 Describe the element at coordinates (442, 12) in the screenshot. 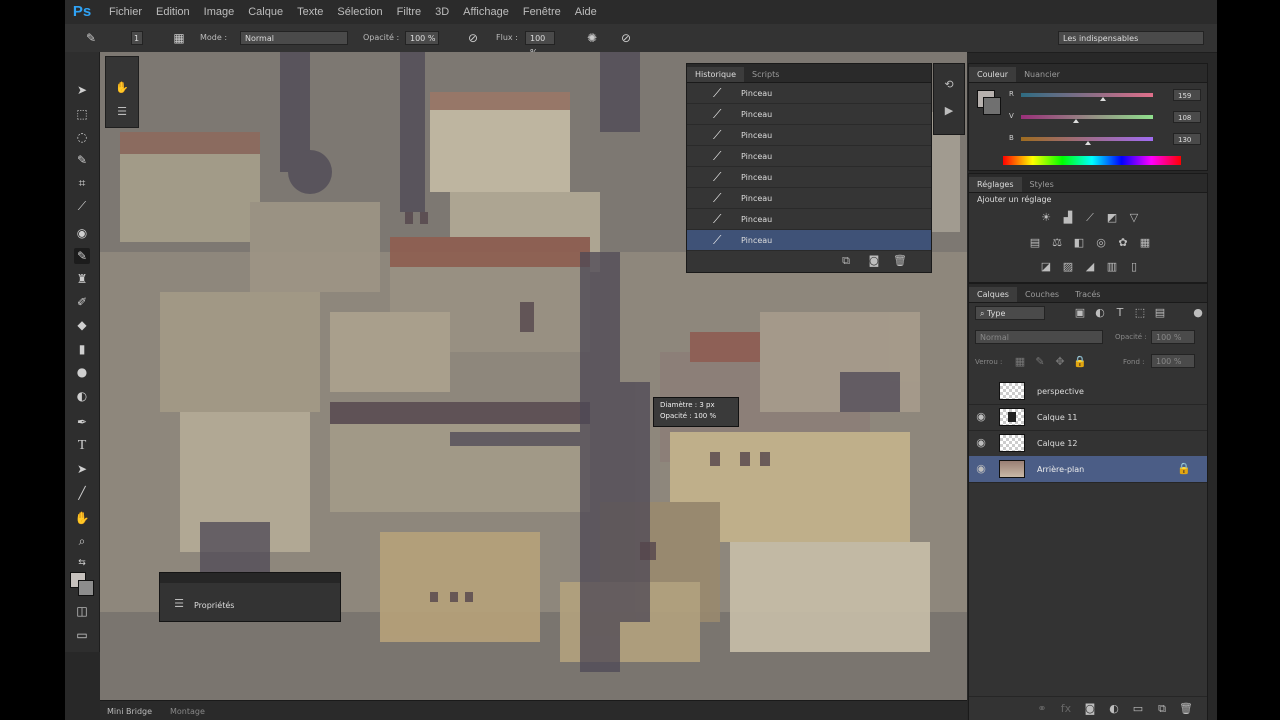

I see `menu-3d: 3D` at that location.